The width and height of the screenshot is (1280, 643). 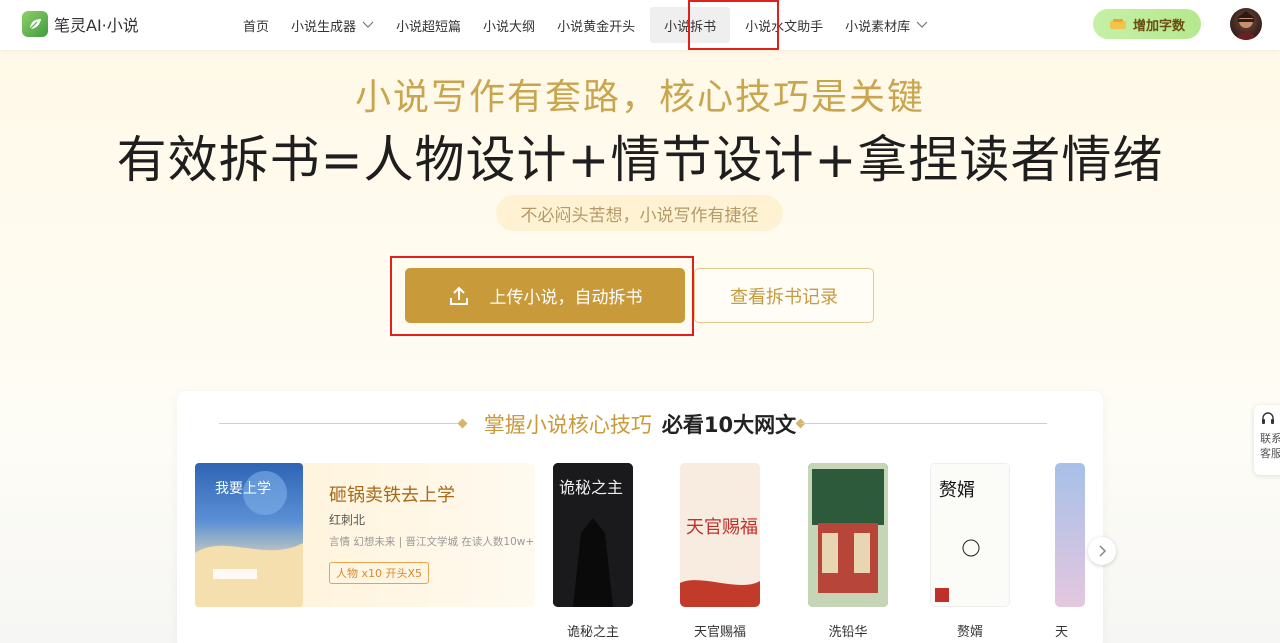 I want to click on nav-outline: 小说大纲, so click(x=509, y=25).